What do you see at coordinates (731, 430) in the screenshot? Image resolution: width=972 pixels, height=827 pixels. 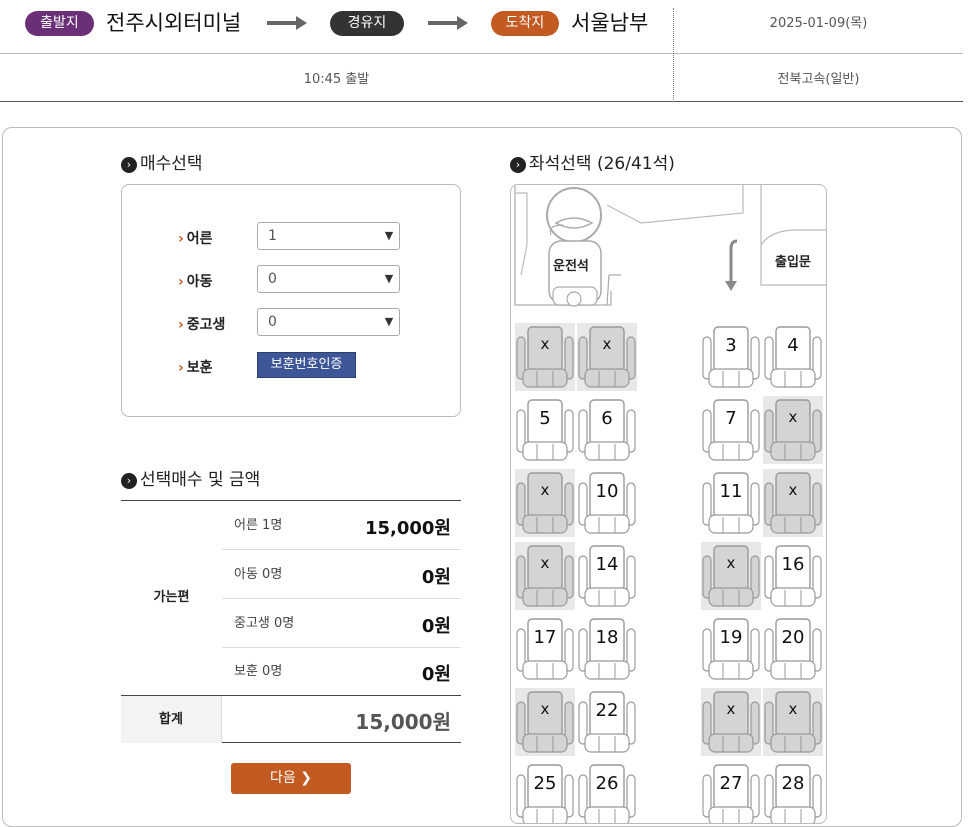 I see `seat-7: 7` at bounding box center [731, 430].